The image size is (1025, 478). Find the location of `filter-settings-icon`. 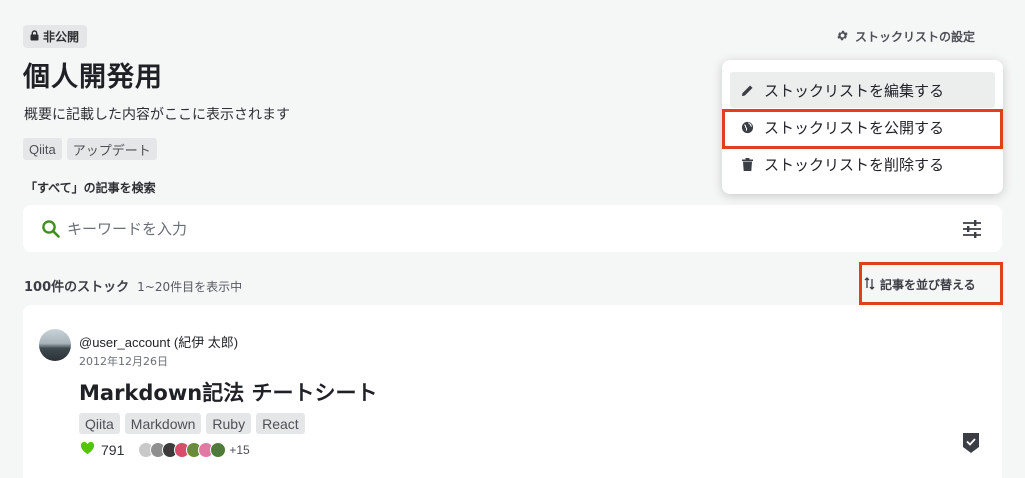

filter-settings-icon is located at coordinates (972, 231).